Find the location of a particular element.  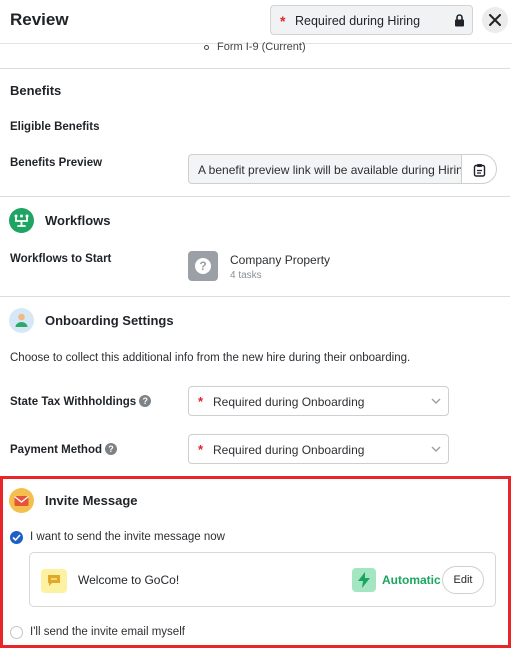

payment-method-value: Required during Onboarding is located at coordinates (289, 450).